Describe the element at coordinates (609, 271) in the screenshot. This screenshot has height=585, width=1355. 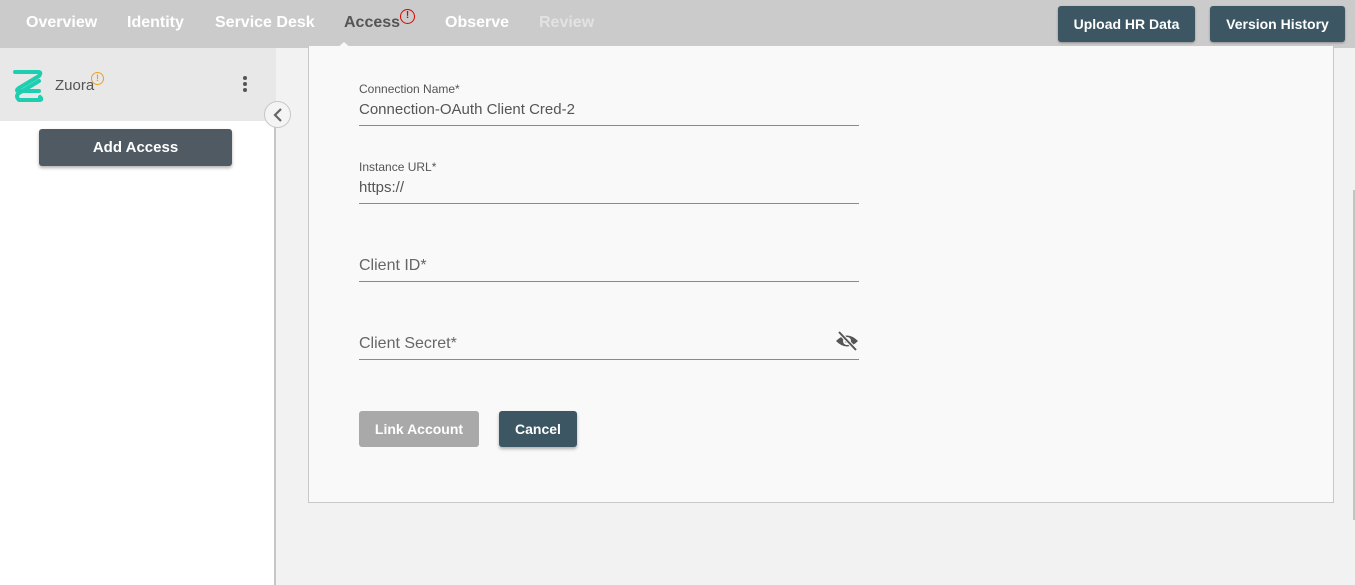
I see `client-id-field: Client ID*` at that location.